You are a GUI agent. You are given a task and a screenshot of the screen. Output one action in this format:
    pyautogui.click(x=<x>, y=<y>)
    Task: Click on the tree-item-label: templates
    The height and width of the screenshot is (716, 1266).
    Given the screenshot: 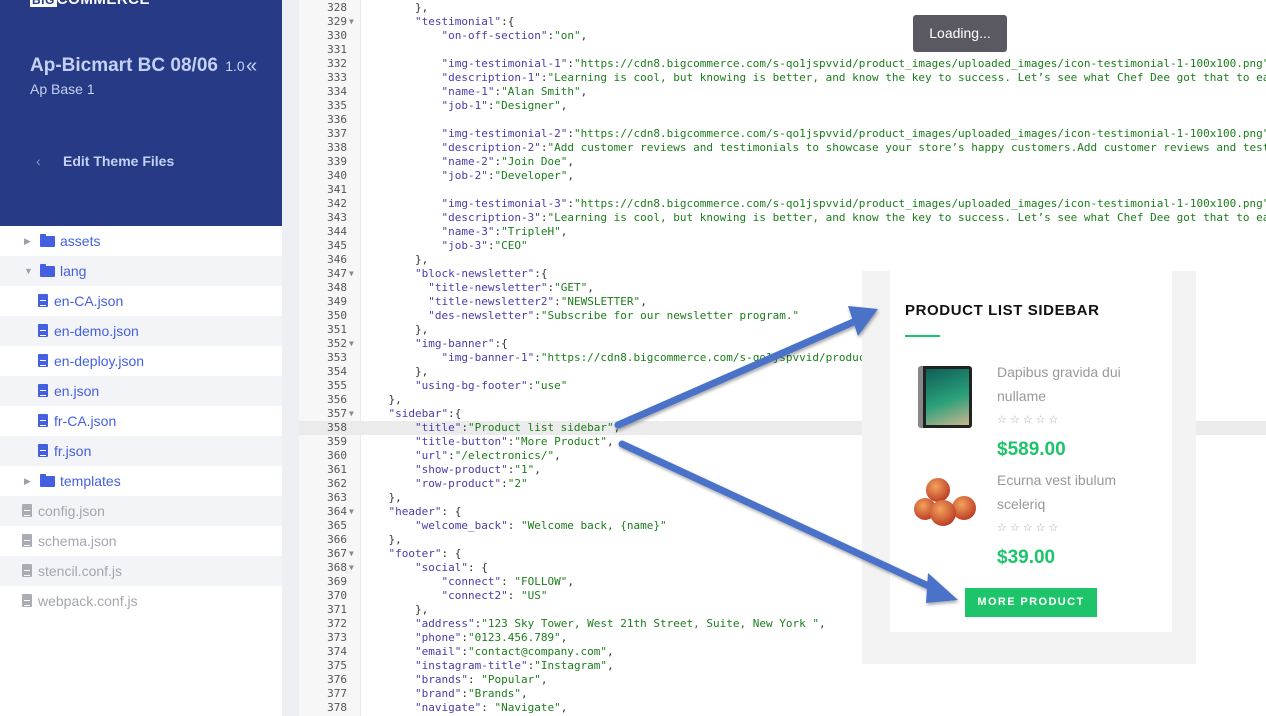 What is the action you would take?
    pyautogui.click(x=90, y=481)
    